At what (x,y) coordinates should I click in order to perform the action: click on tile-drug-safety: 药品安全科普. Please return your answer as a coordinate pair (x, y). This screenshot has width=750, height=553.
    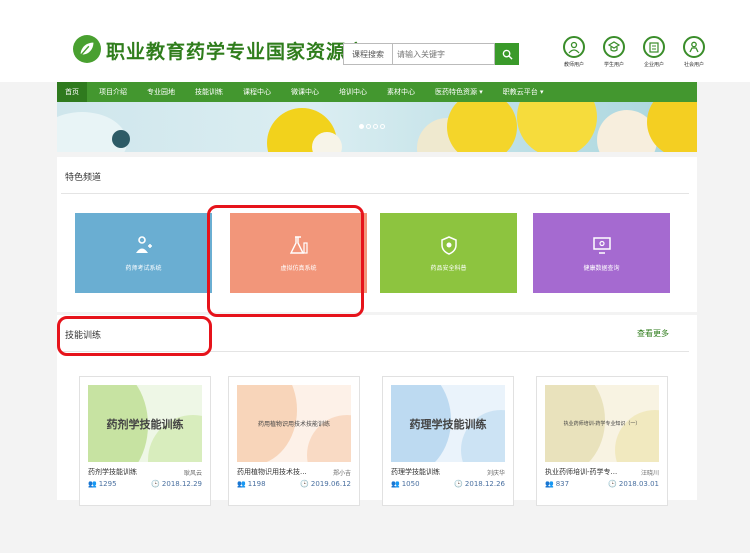
    Looking at the image, I should click on (448, 253).